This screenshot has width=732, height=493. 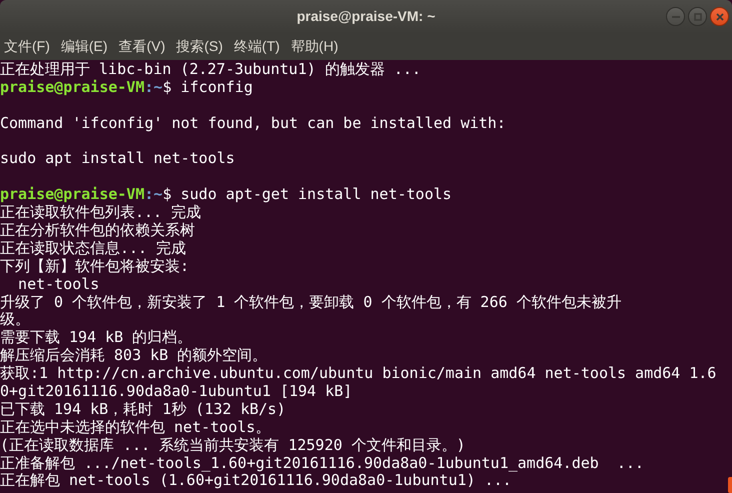 I want to click on close-button, so click(x=719, y=16).